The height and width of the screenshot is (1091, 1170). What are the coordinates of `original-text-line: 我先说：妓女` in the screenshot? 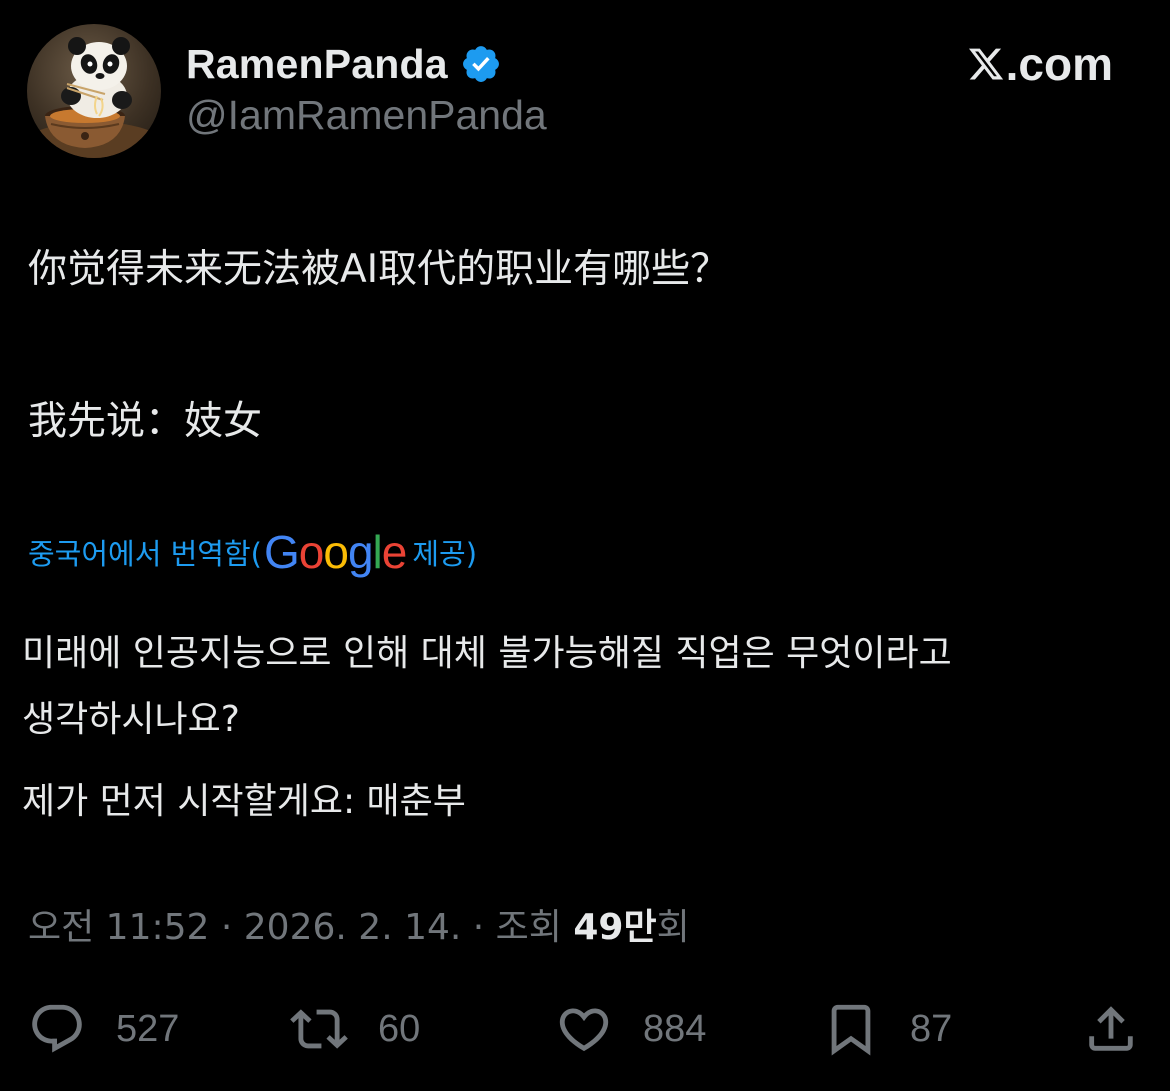 It's located at (145, 421).